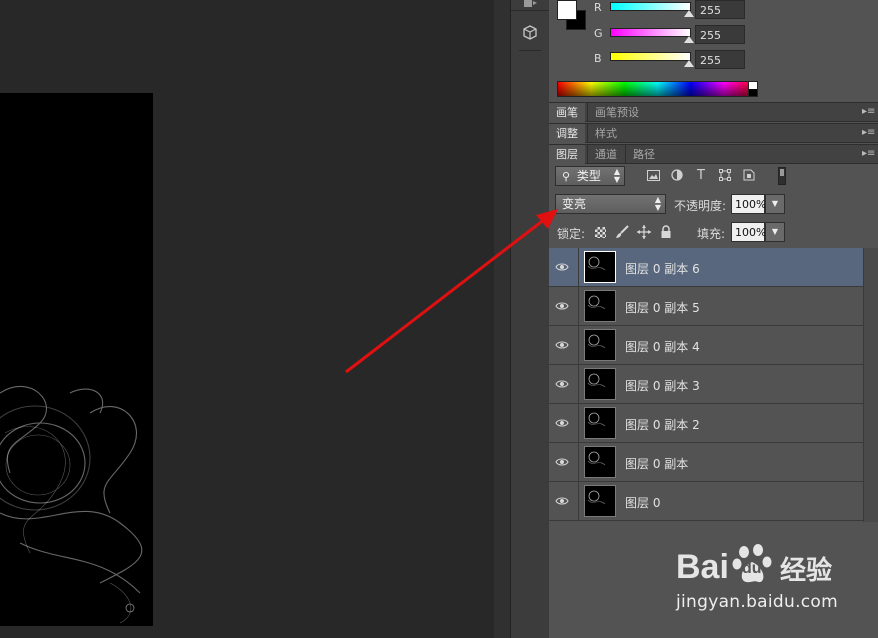 This screenshot has height=638, width=878. Describe the element at coordinates (598, 33) in the screenshot. I see `green-channel-label: G` at that location.